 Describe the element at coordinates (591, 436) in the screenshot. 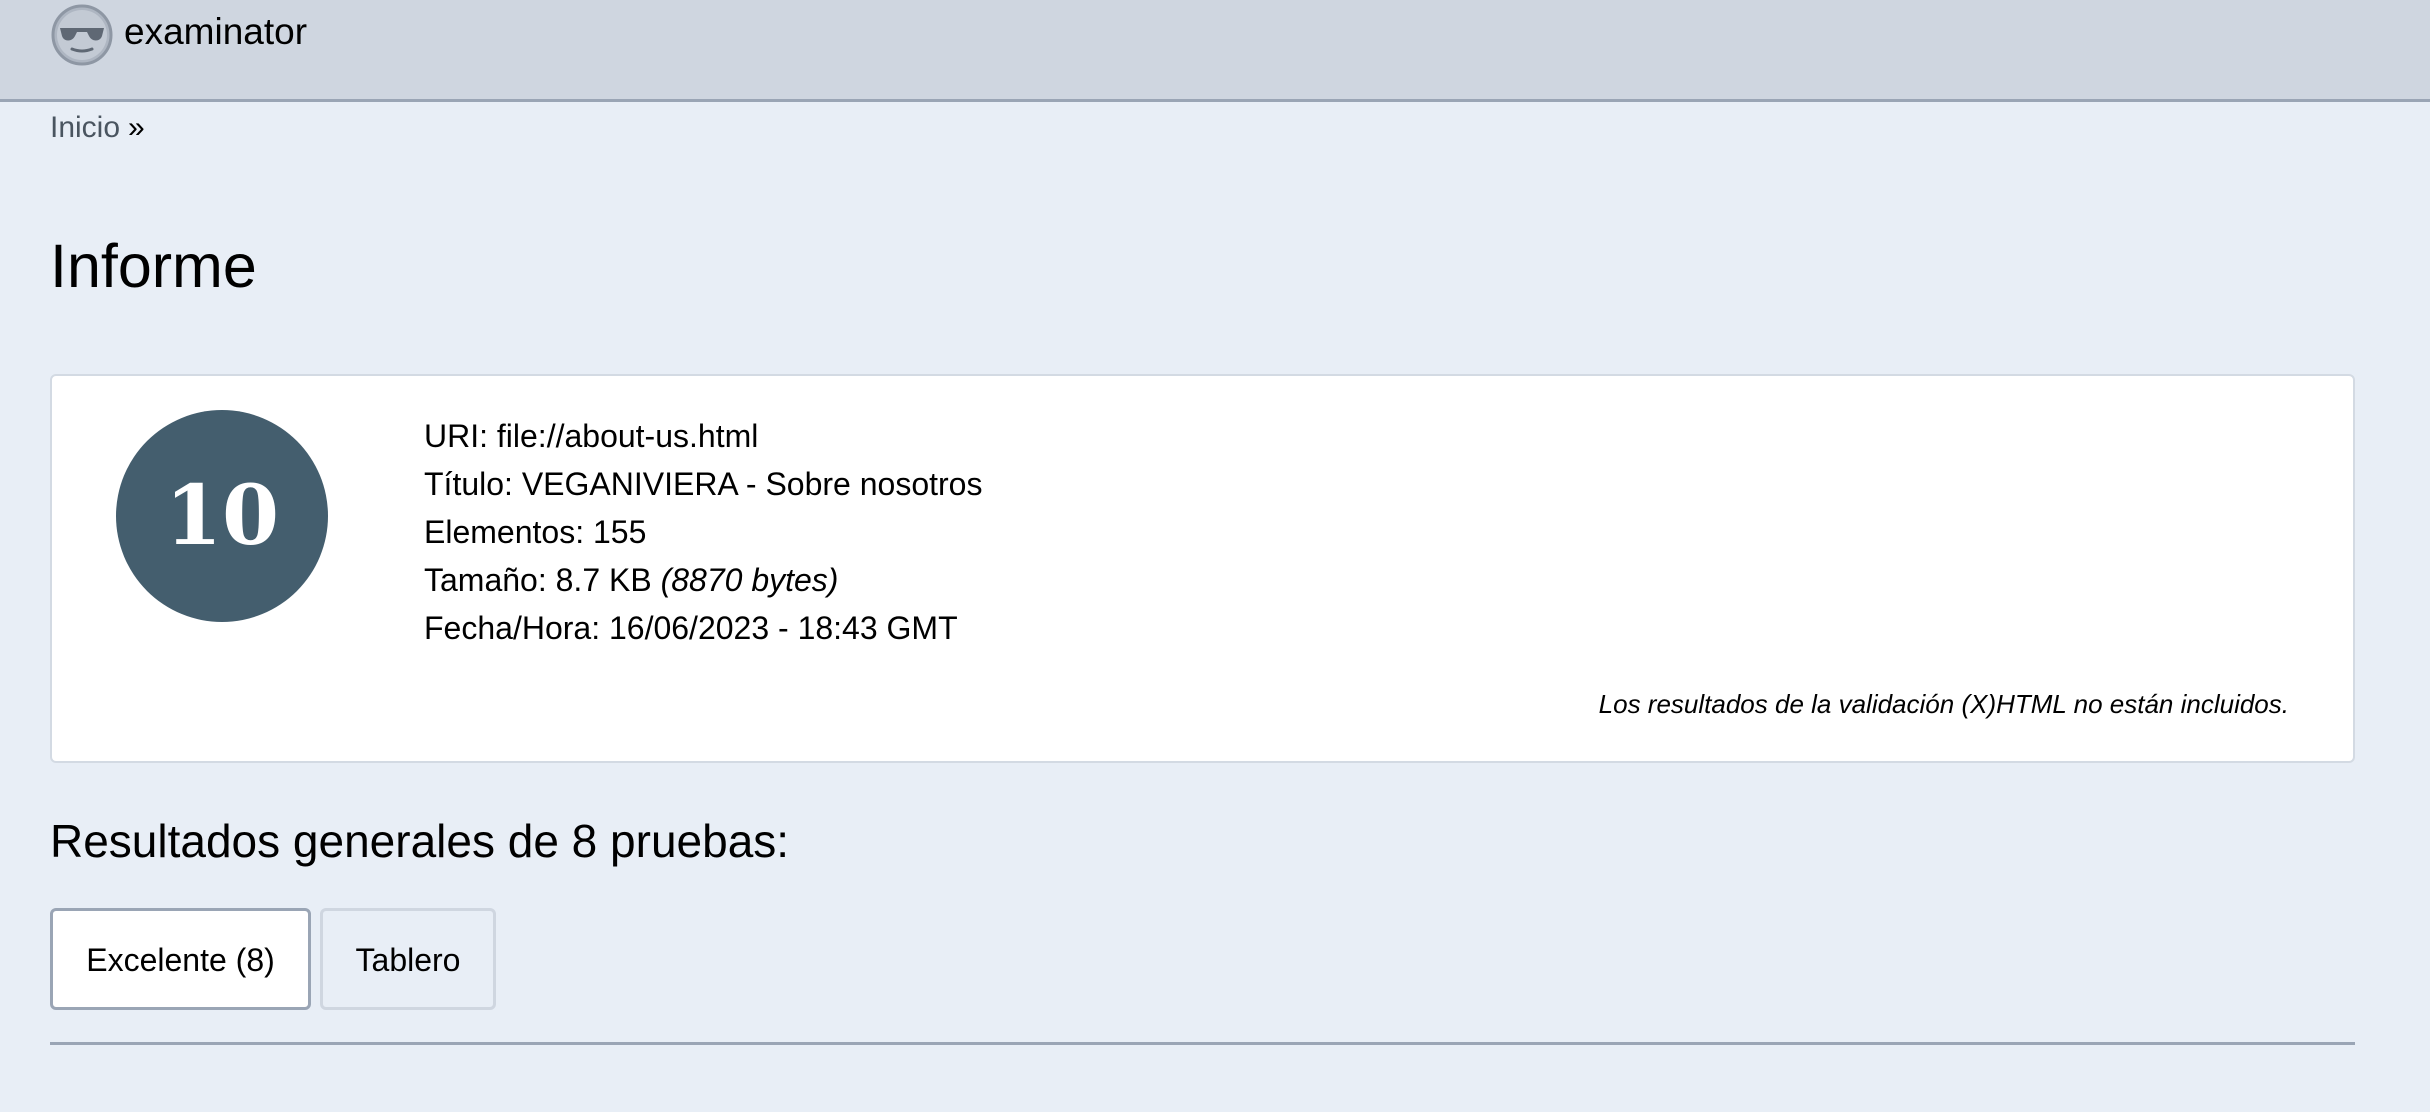

I see `report-uri: URI: file://about-us.html` at that location.